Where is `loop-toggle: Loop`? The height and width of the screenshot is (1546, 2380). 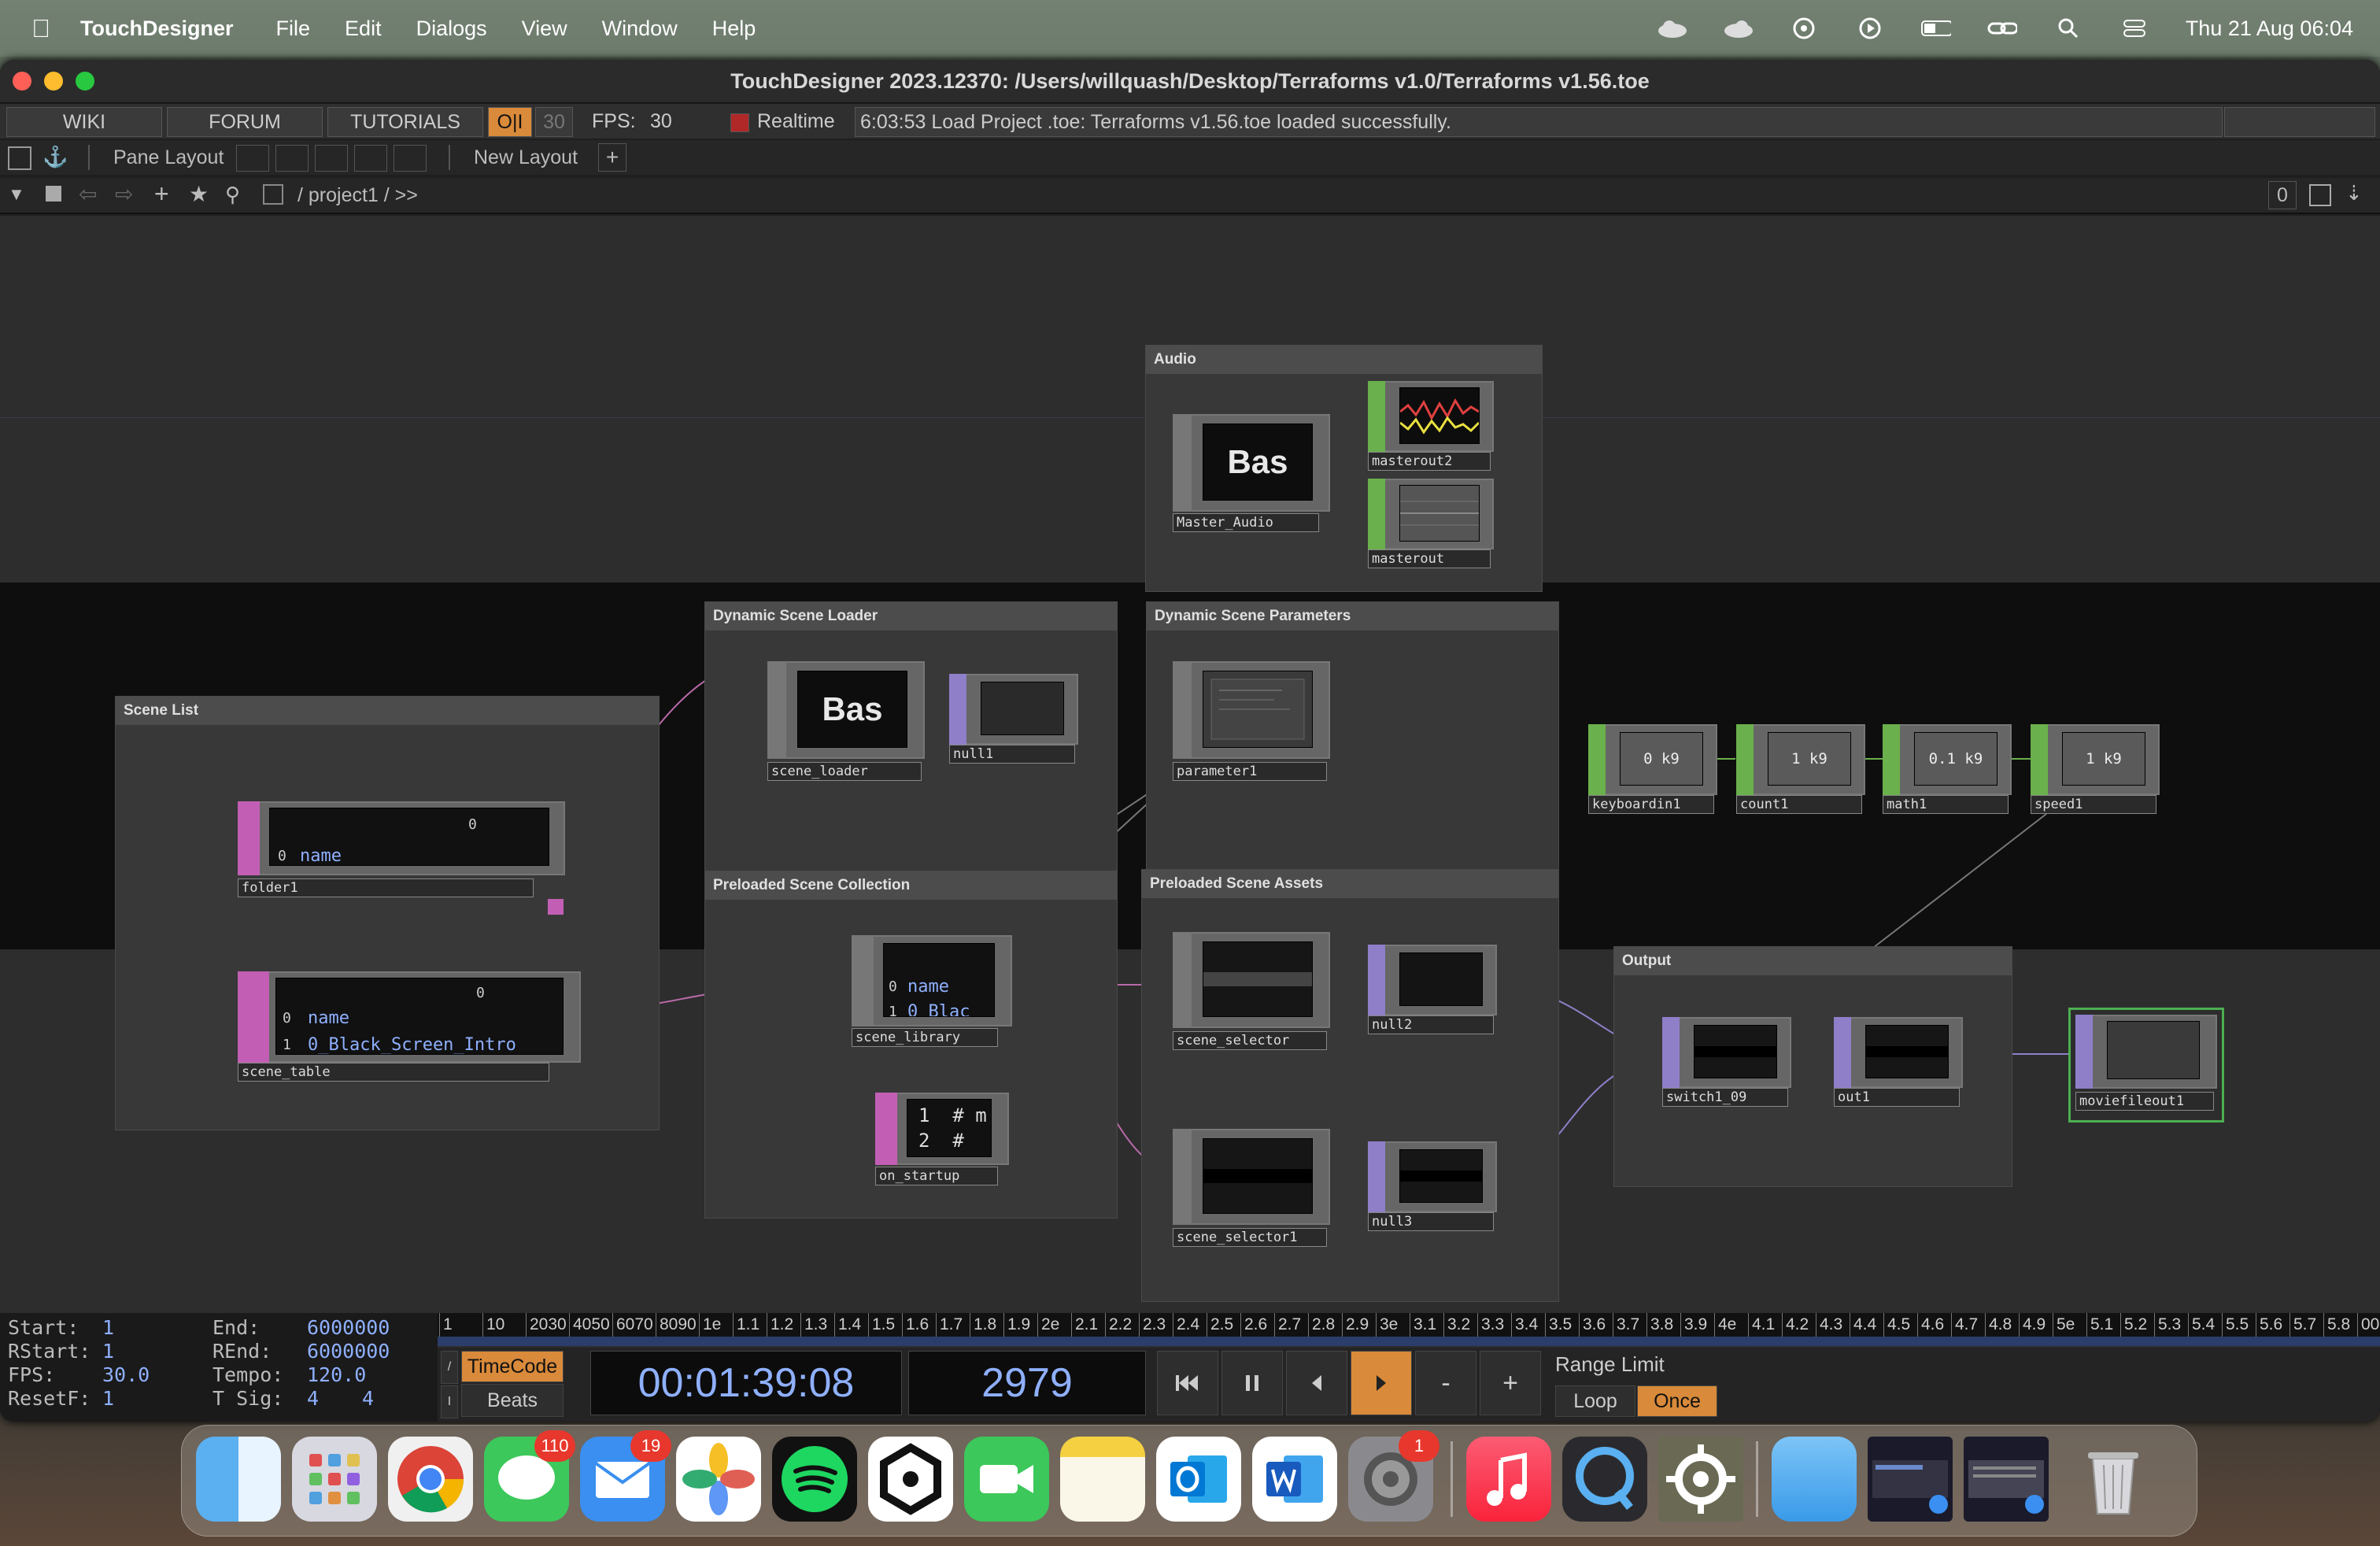 loop-toggle: Loop is located at coordinates (1595, 1401).